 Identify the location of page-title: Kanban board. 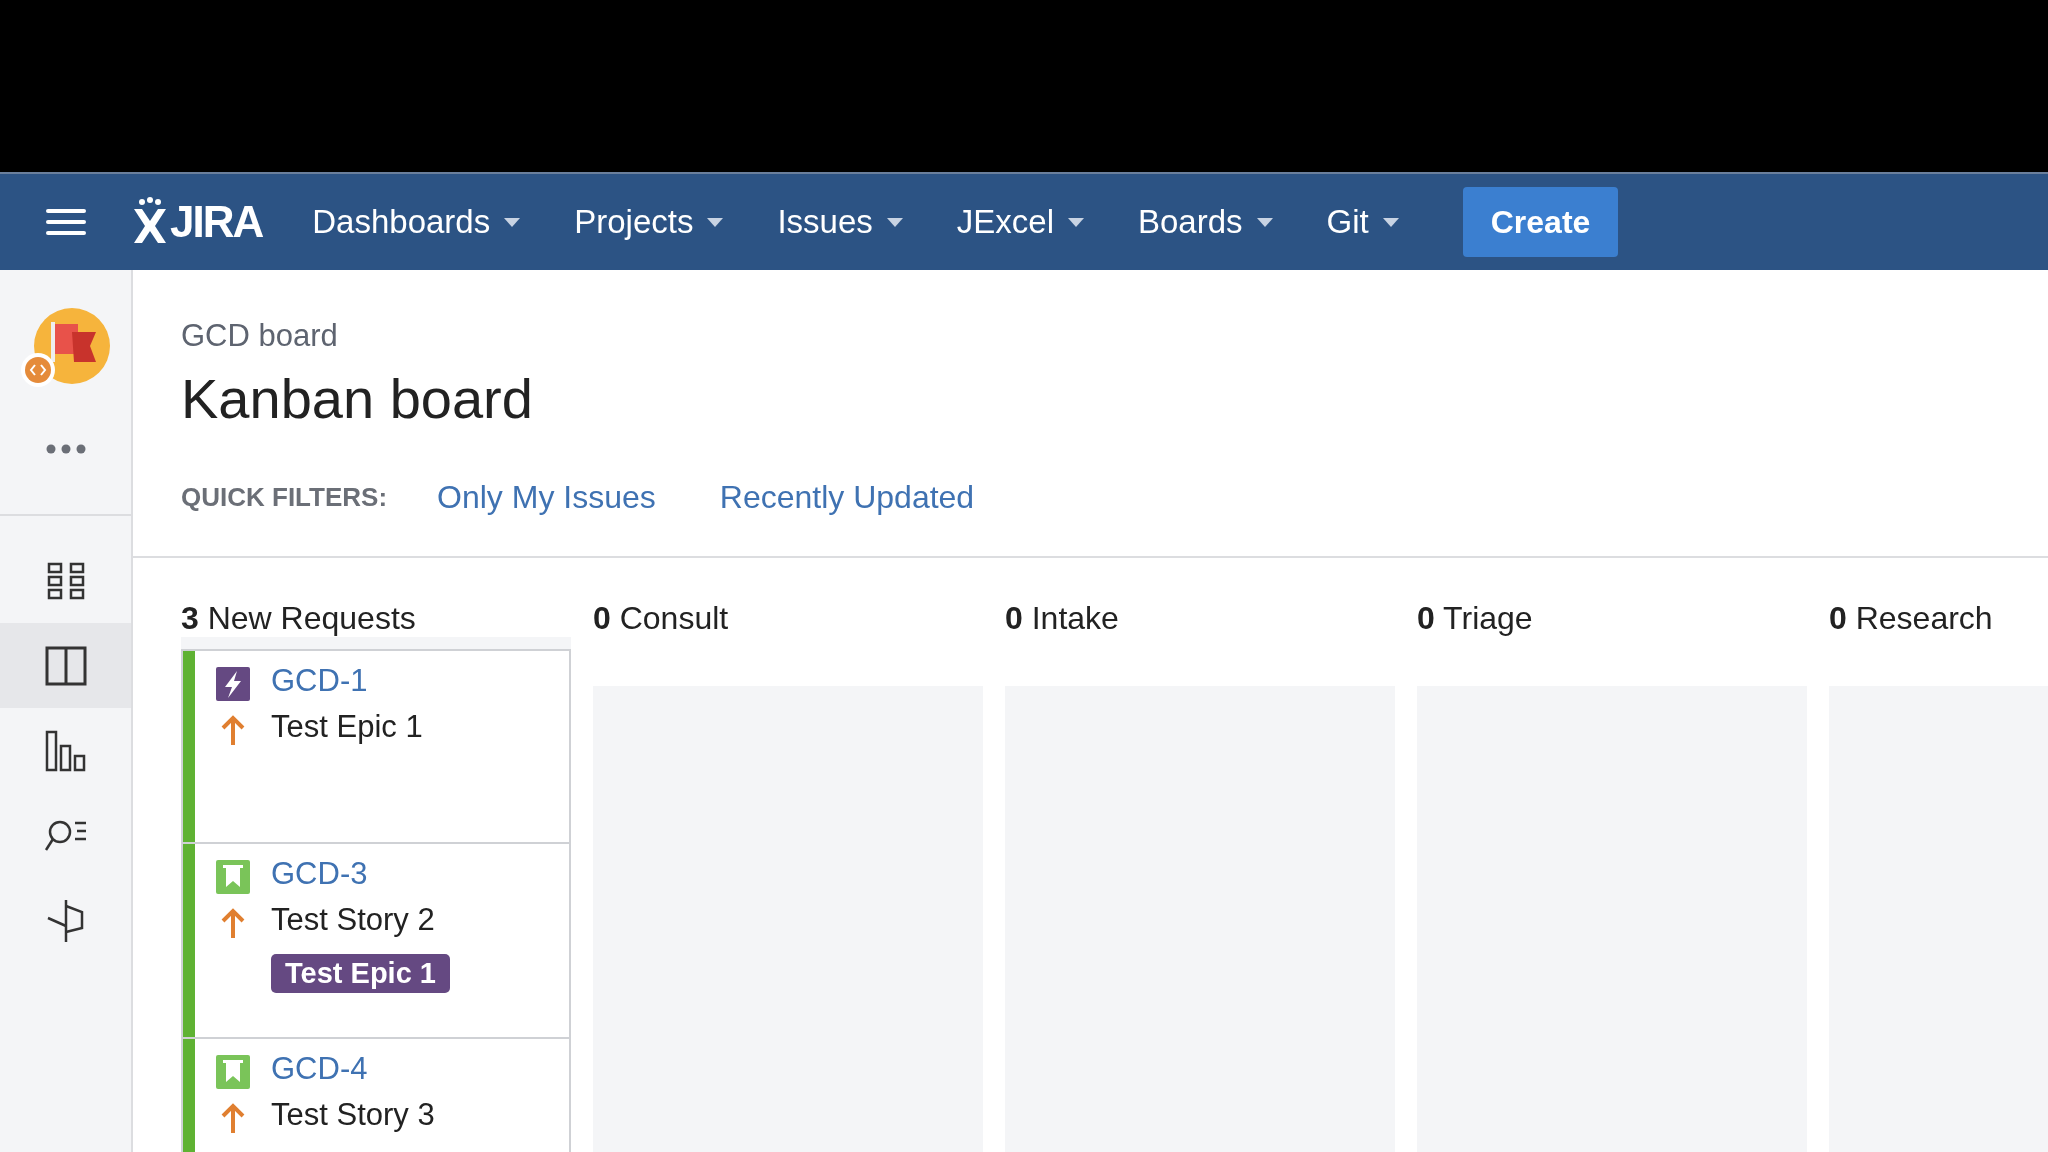
(357, 398).